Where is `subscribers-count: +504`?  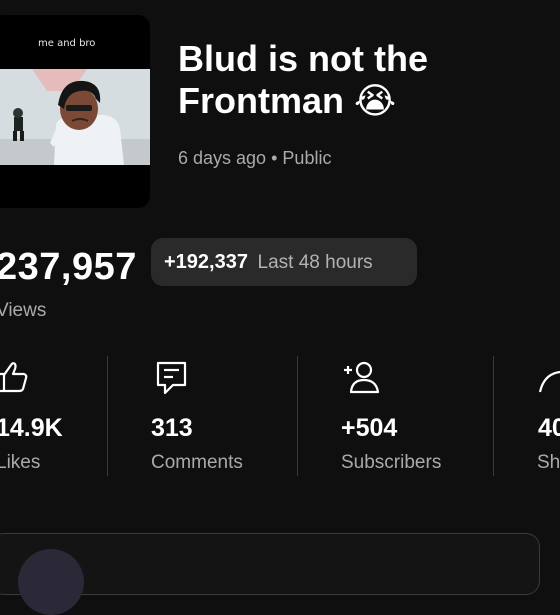 subscribers-count: +504 is located at coordinates (369, 428).